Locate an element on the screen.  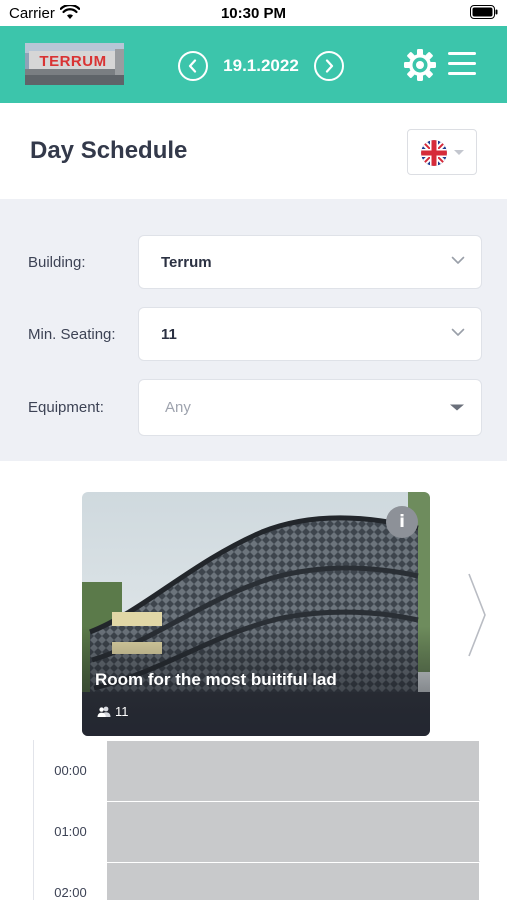
logo-text: TERRUM is located at coordinates (73, 61).